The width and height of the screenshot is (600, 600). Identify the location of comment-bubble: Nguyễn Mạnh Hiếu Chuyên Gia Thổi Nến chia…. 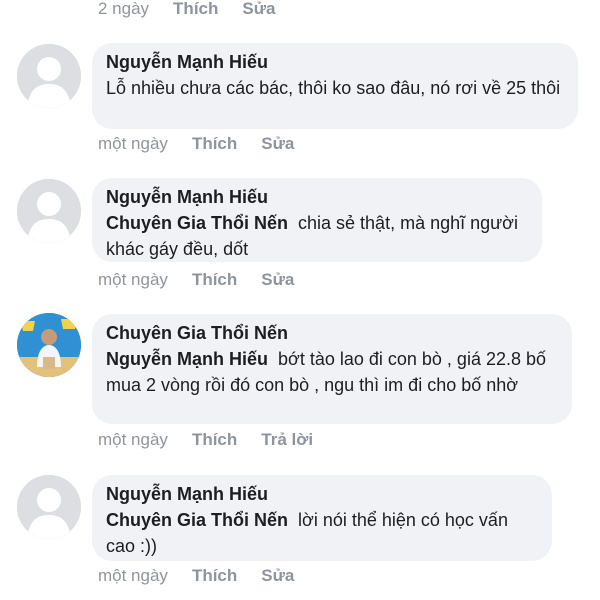
(317, 220).